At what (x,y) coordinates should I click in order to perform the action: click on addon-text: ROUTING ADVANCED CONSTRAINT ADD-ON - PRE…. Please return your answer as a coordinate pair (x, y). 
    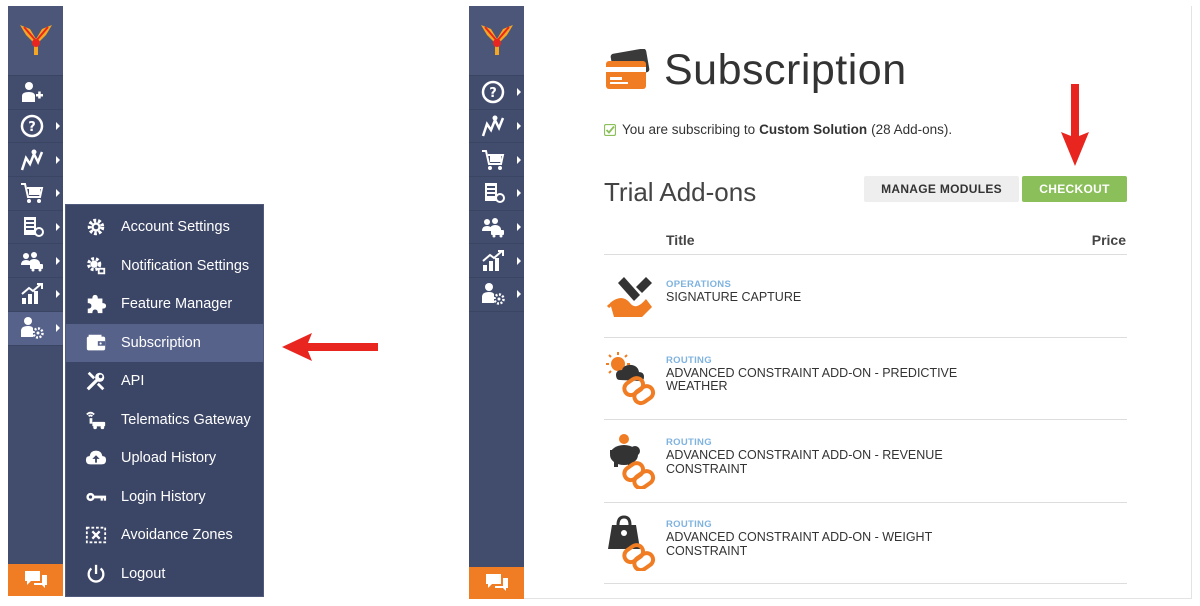
    Looking at the image, I should click on (816, 374).